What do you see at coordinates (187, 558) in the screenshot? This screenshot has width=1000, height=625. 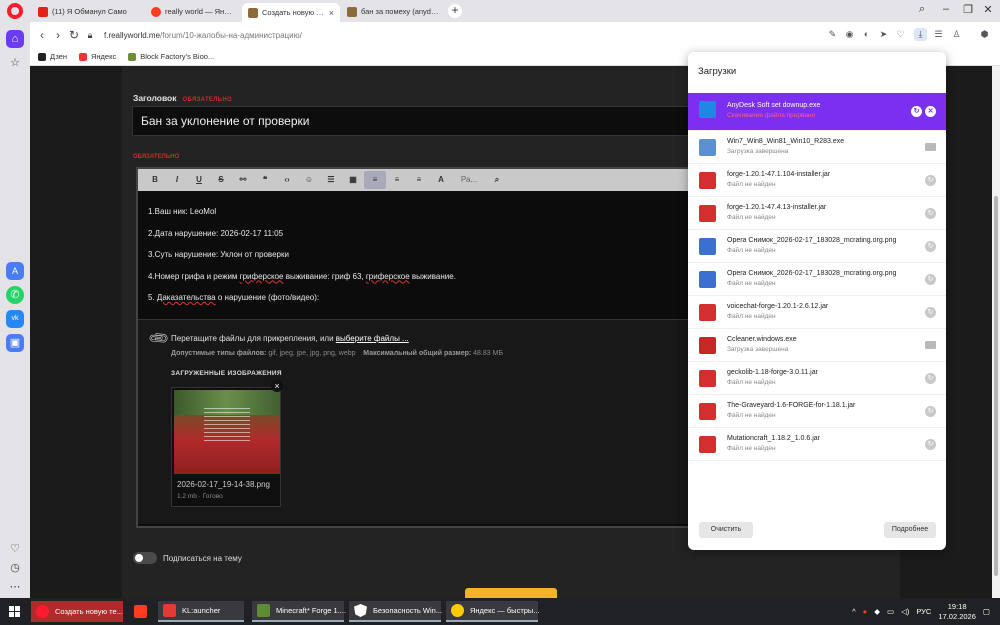 I see `subscribe-toggle-row: Подписаться на тему` at bounding box center [187, 558].